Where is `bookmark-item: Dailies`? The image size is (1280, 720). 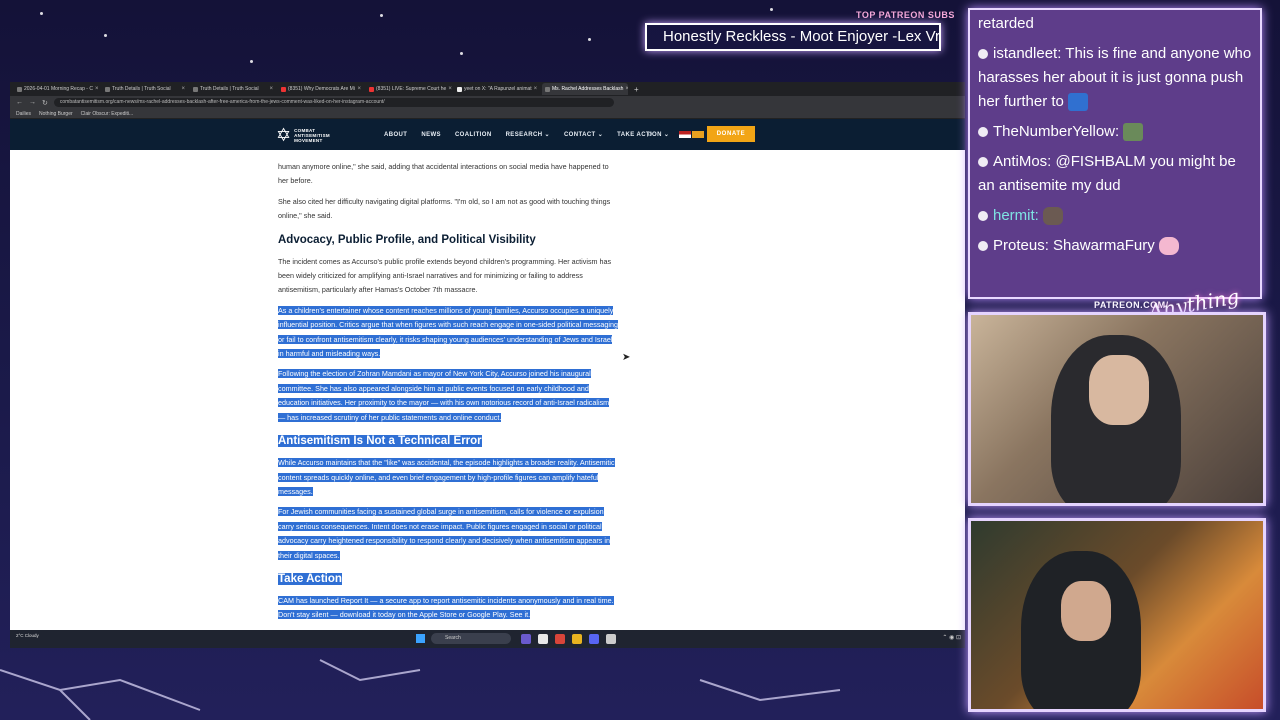 bookmark-item: Dailies is located at coordinates (23, 114).